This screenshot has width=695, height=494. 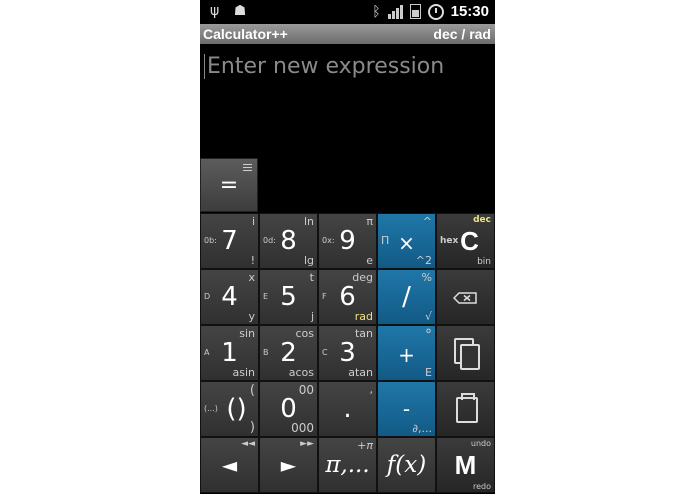 I want to click on cursor-left-top: ◄◄, so click(x=248, y=444).